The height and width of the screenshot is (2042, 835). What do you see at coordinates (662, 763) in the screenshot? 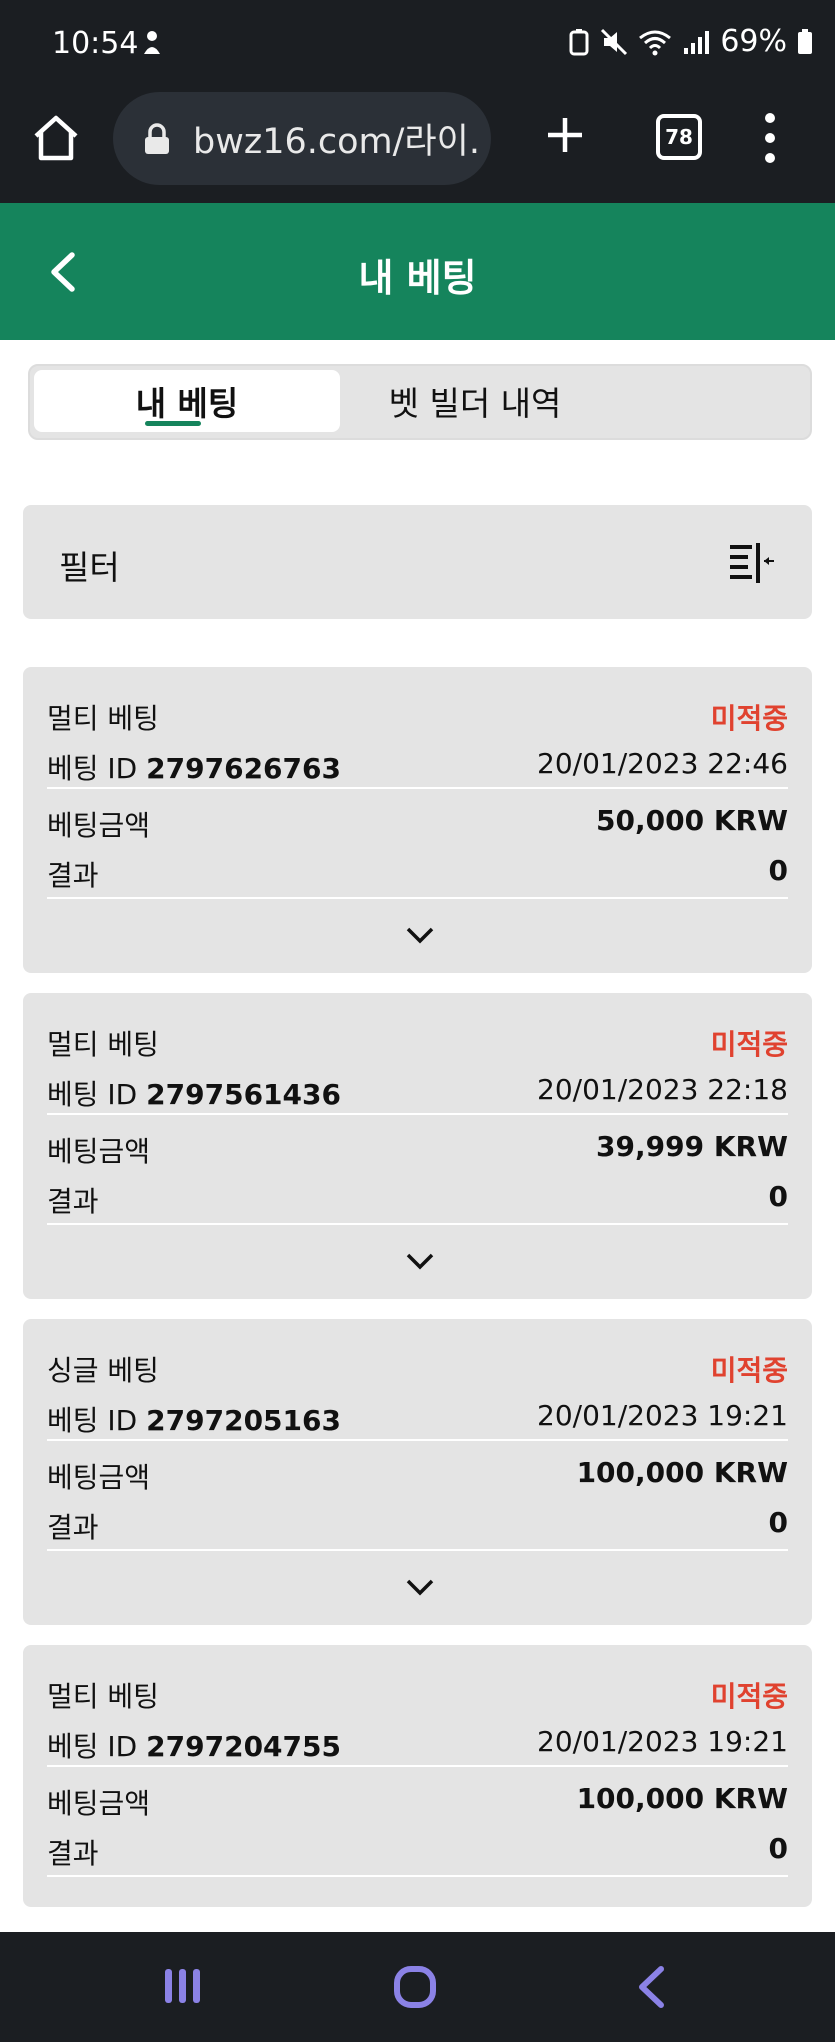
I see `bet-datetime: 20/01/2023 22:46` at bounding box center [662, 763].